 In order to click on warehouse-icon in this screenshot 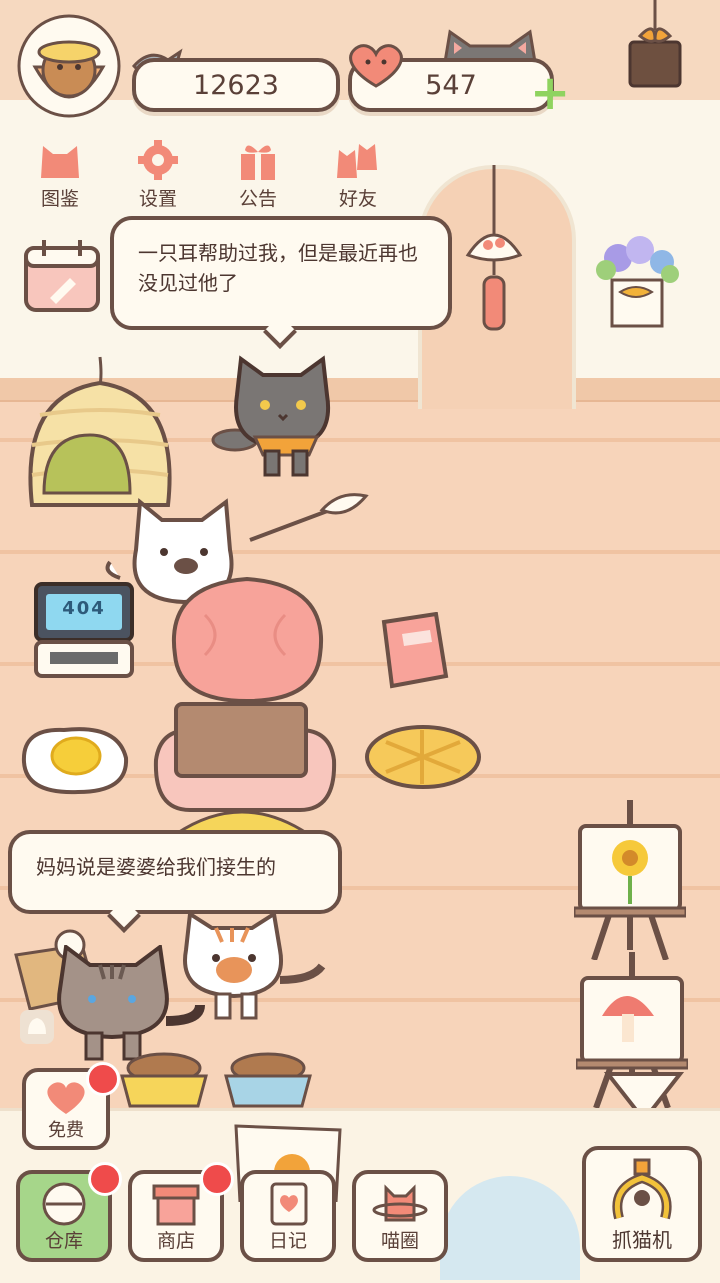, I will do `click(64, 1203)`.